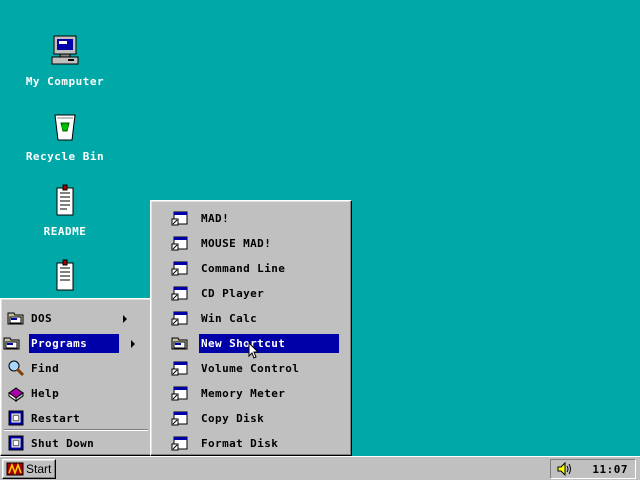  I want to click on programs-item-mouse-mad: MOUSE MAD!, so click(255, 243).